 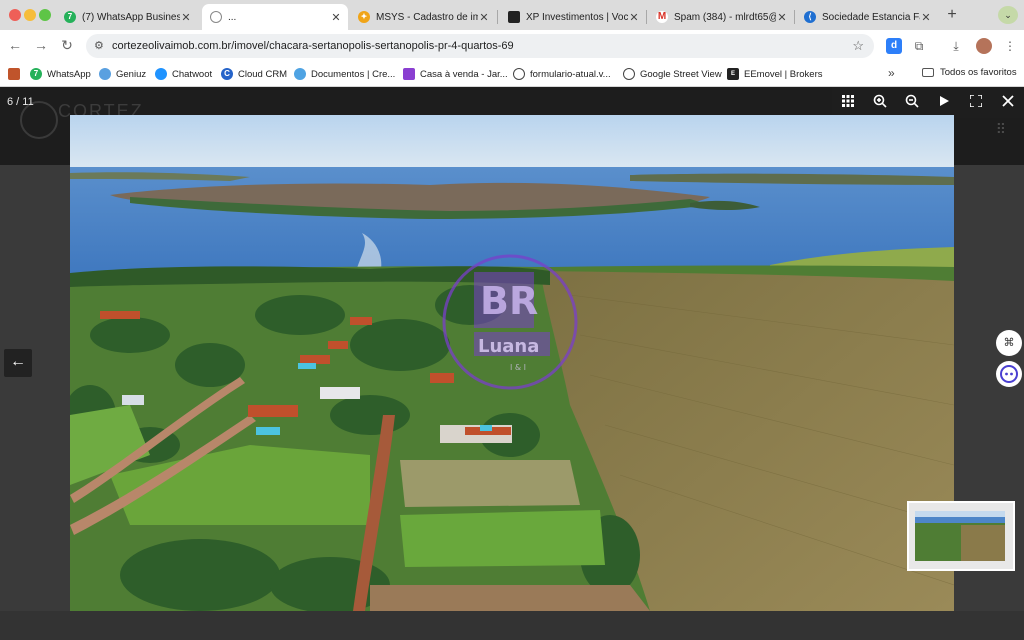 What do you see at coordinates (275, 17) in the screenshot?
I see `tab-current: ... ✕` at bounding box center [275, 17].